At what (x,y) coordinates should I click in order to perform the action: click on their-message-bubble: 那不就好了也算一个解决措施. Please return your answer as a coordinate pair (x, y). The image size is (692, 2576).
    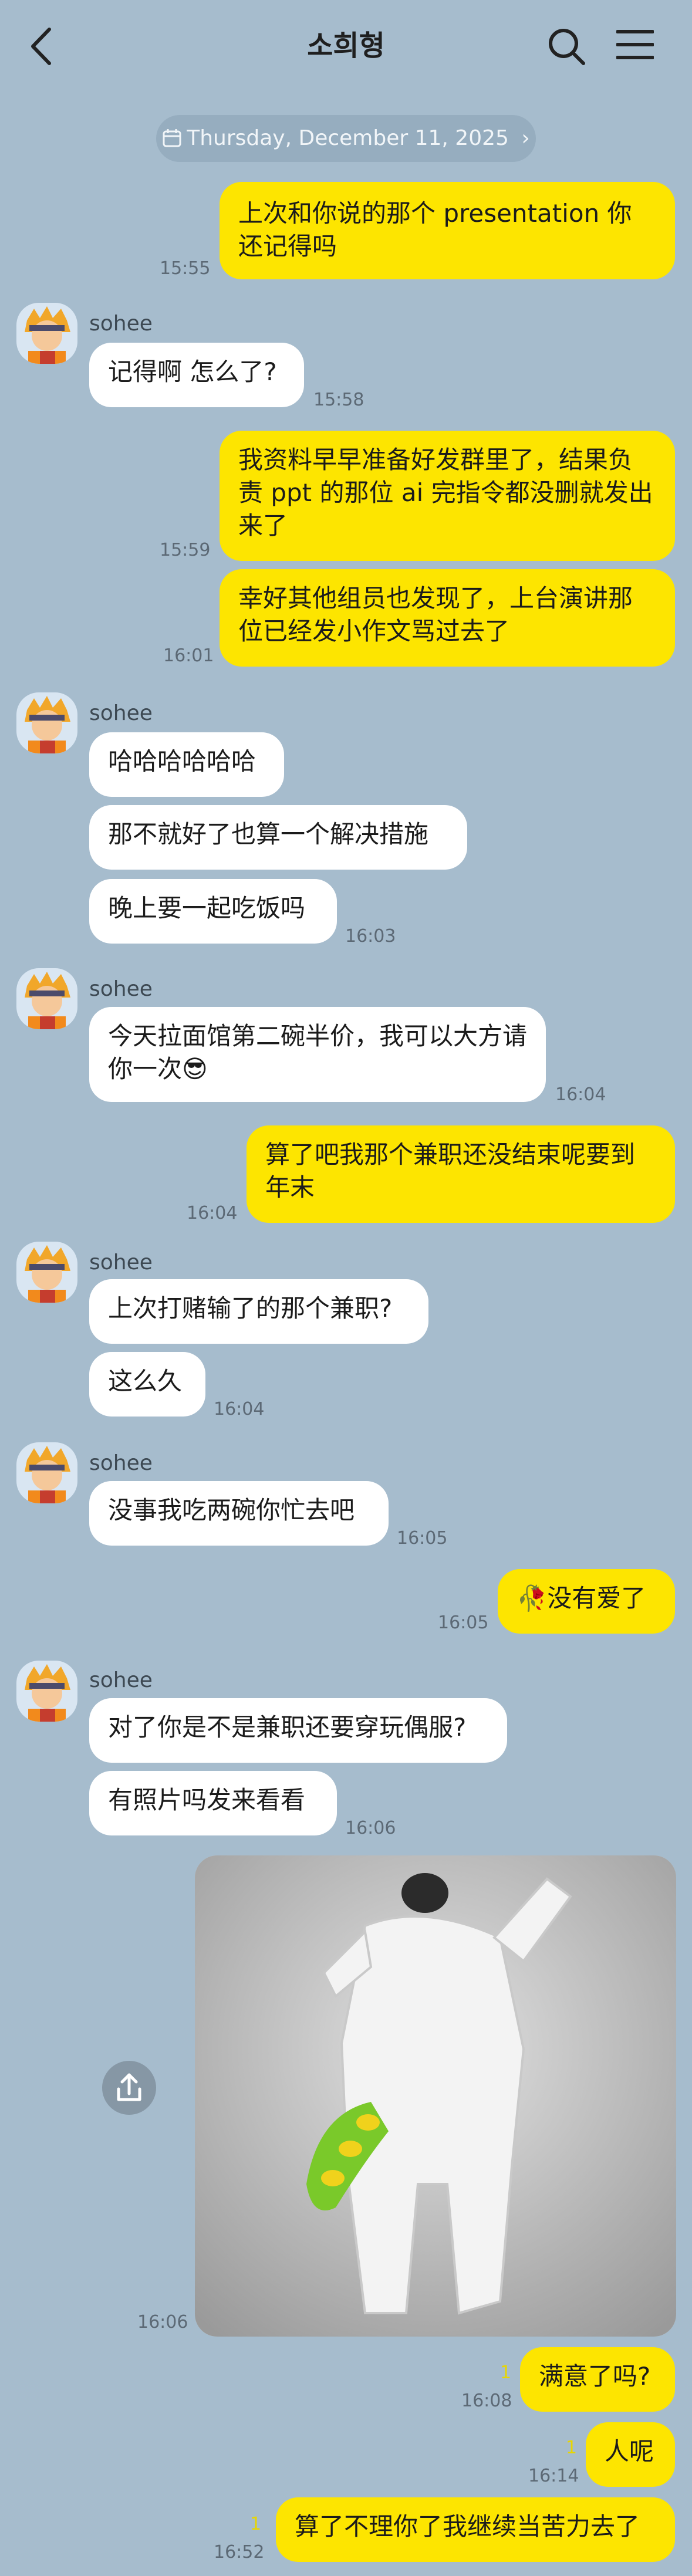
    Looking at the image, I should click on (278, 837).